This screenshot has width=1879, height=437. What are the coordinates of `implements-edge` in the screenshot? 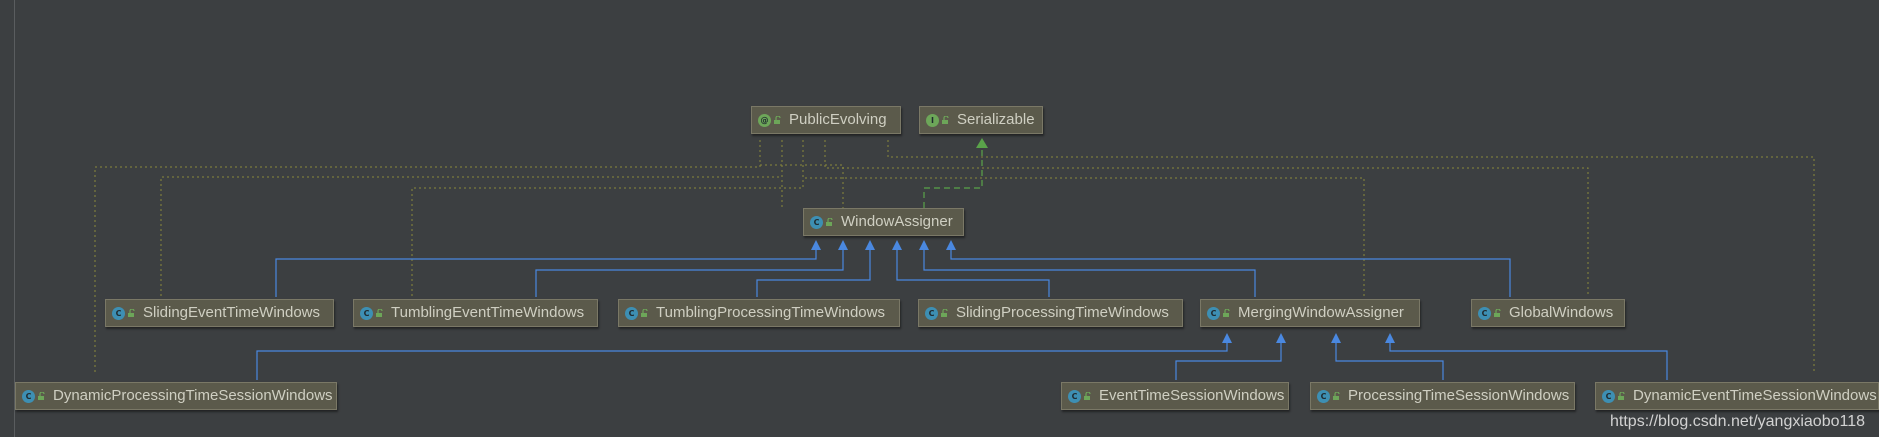 It's located at (955, 173).